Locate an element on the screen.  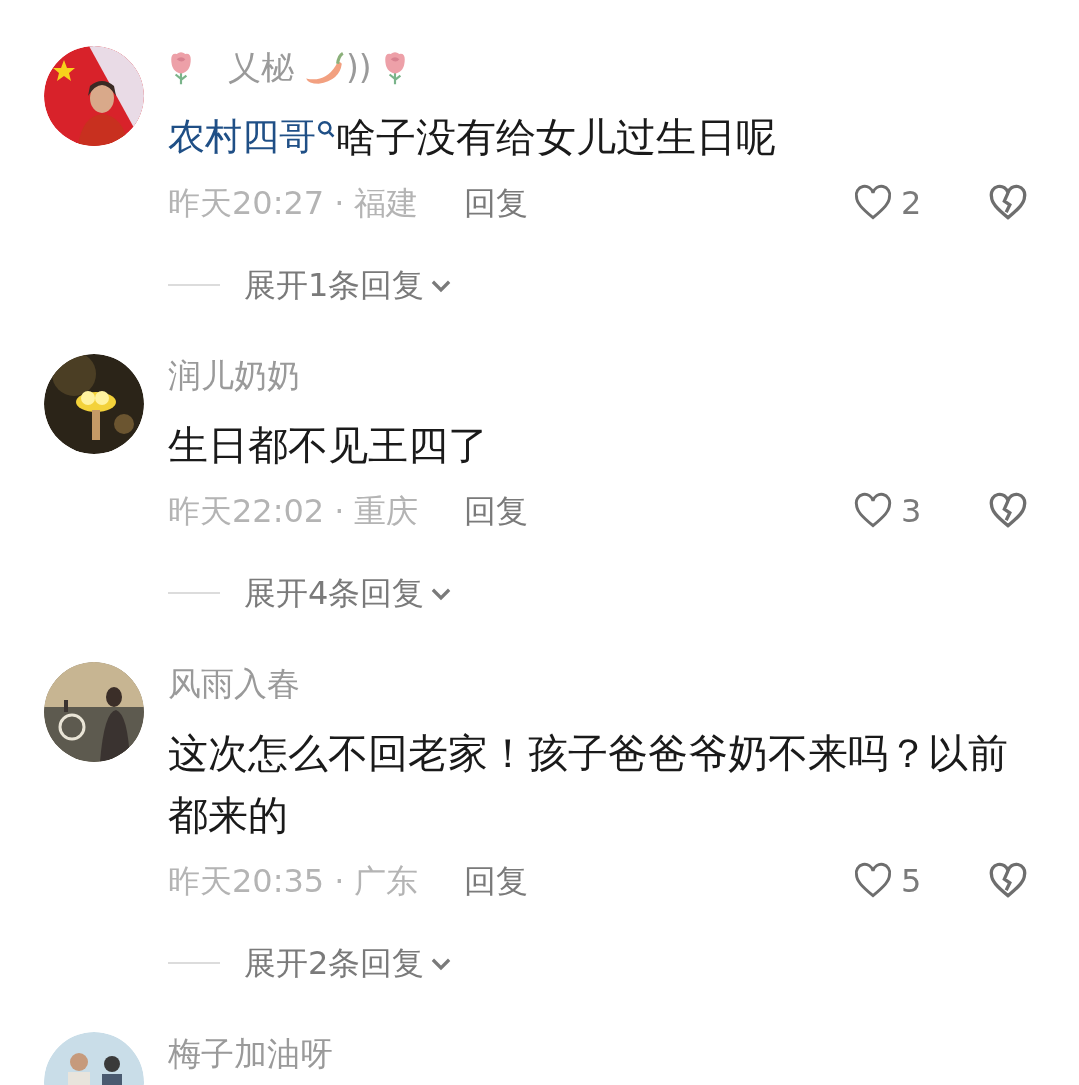
comment-text: 这次怎么不回老家！孩子爸爸爷奶不来吗？以前都来的 is located at coordinates (588, 784).